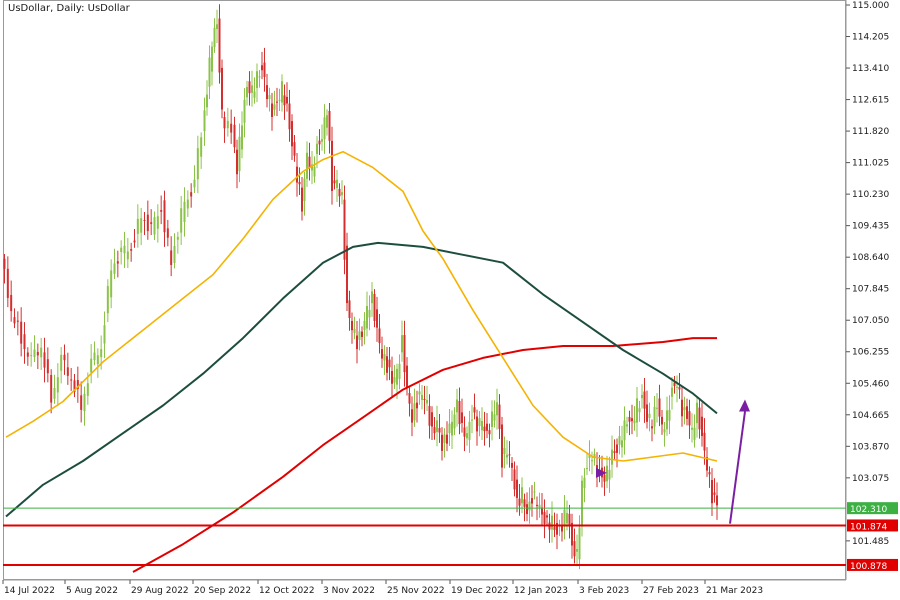 The height and width of the screenshot is (600, 900). Describe the element at coordinates (480, 591) in the screenshot. I see `x-tick-label: 19 Dec 2022` at that location.